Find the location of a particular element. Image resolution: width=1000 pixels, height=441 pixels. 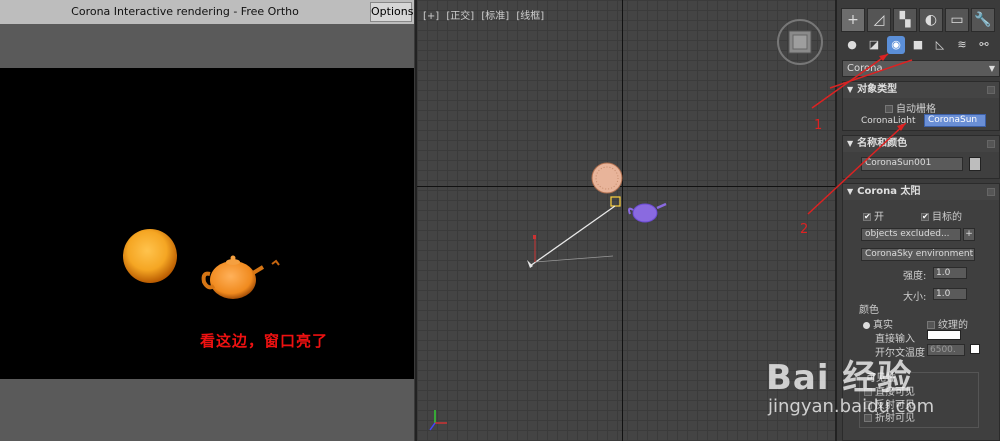

corona-sun-button: CoronaSun is located at coordinates (955, 120).